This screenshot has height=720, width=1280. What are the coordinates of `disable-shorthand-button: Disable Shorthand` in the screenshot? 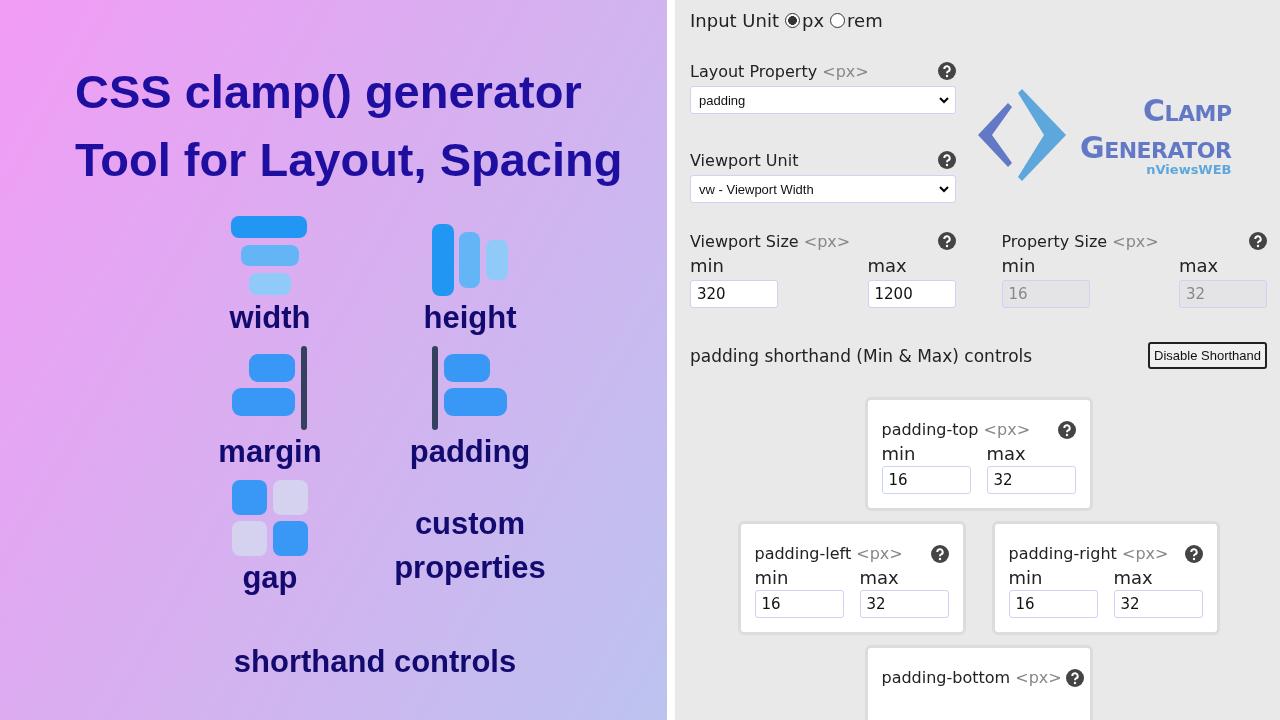 It's located at (1207, 355).